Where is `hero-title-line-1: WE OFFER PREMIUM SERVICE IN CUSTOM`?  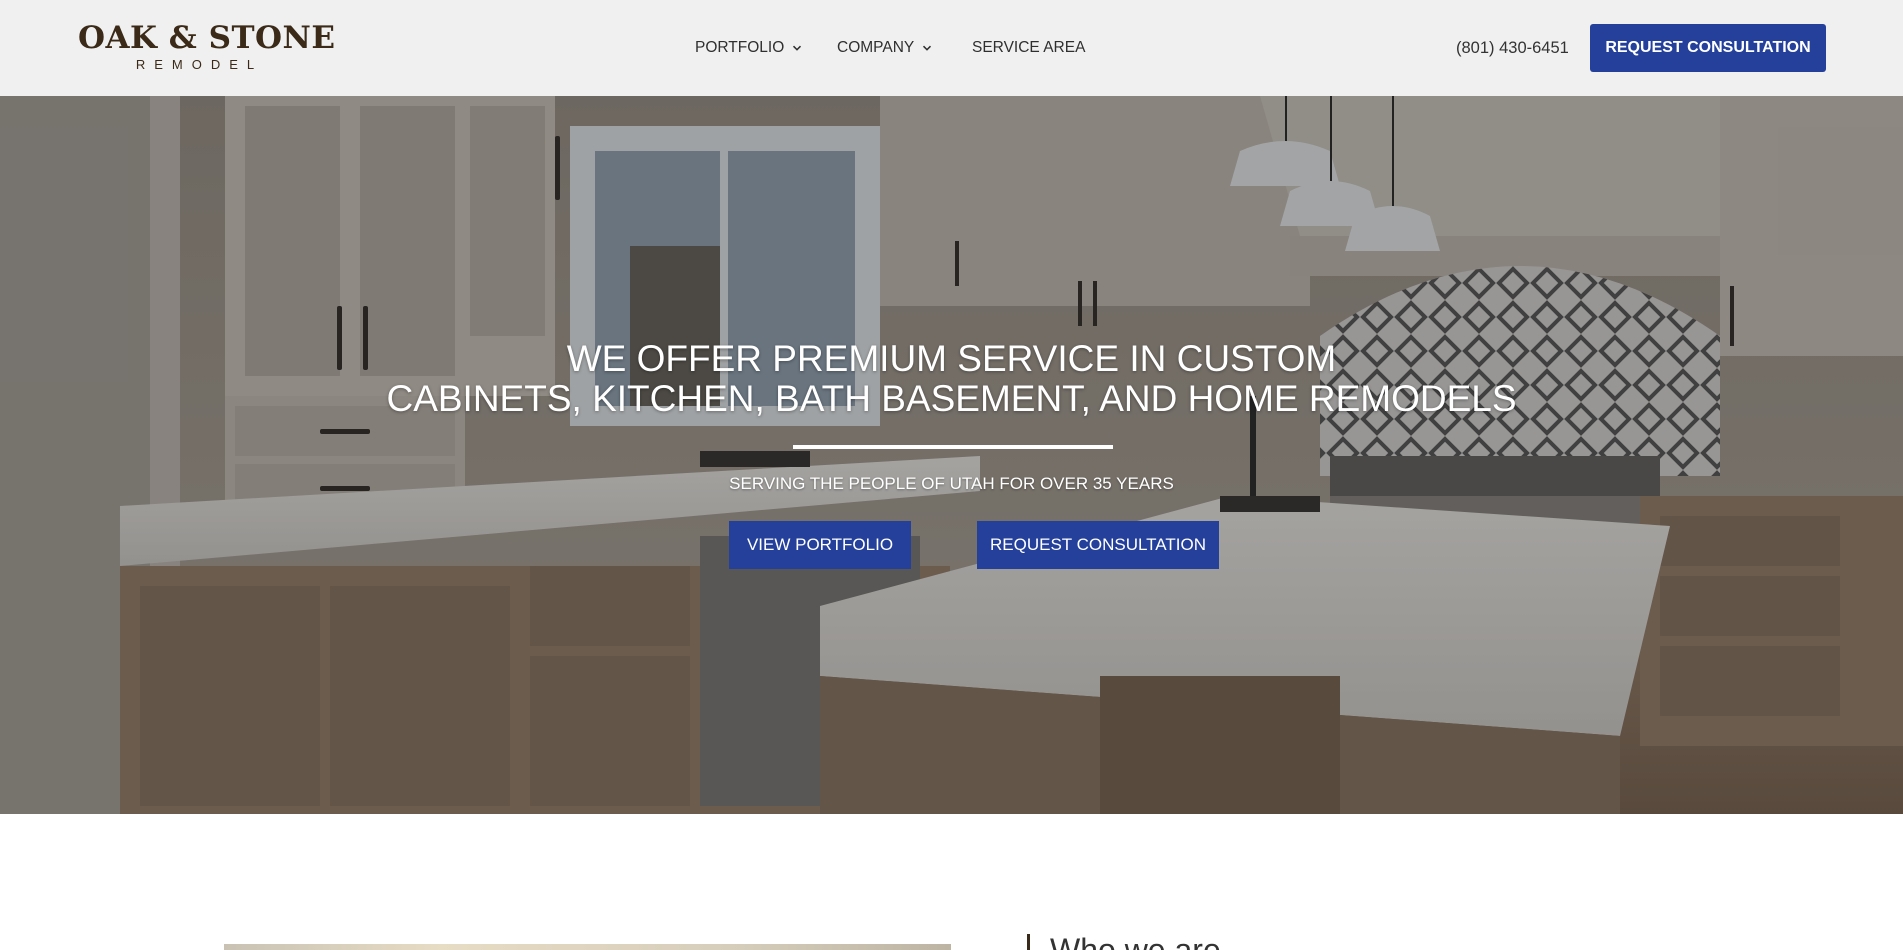 hero-title-line-1: WE OFFER PREMIUM SERVICE IN CUSTOM is located at coordinates (951, 358).